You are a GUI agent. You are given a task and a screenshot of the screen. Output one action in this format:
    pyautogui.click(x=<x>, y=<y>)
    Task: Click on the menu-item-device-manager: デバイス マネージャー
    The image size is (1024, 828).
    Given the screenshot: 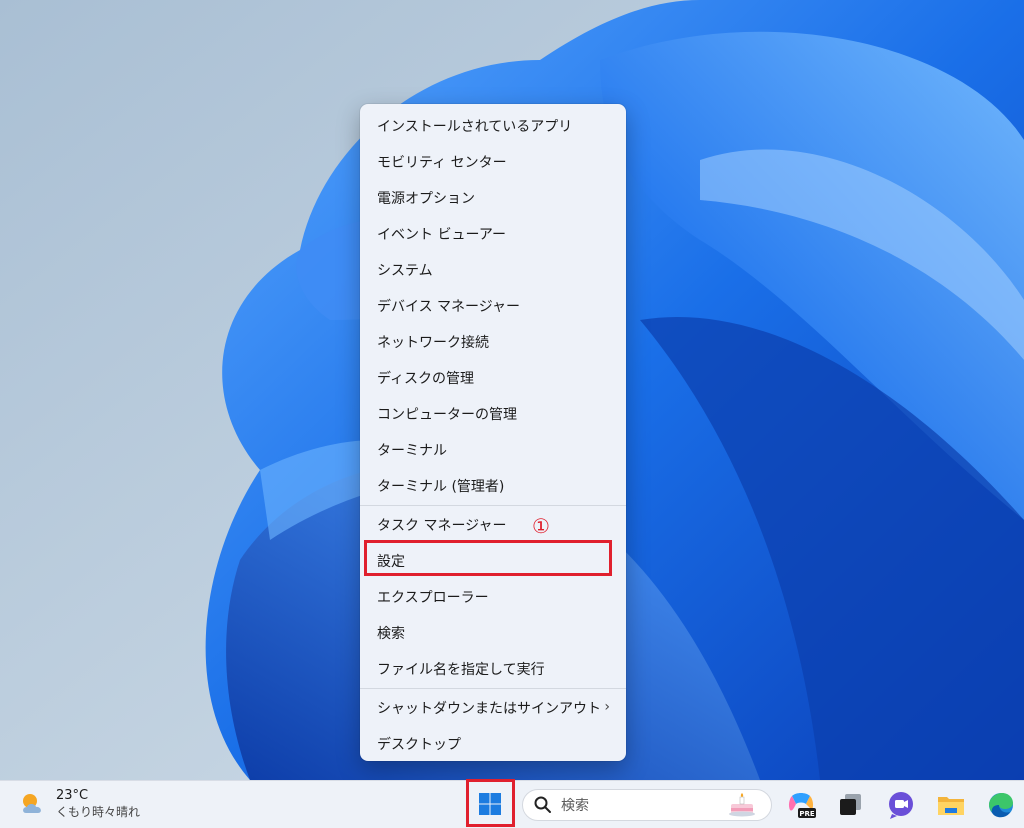 What is the action you would take?
    pyautogui.click(x=493, y=306)
    